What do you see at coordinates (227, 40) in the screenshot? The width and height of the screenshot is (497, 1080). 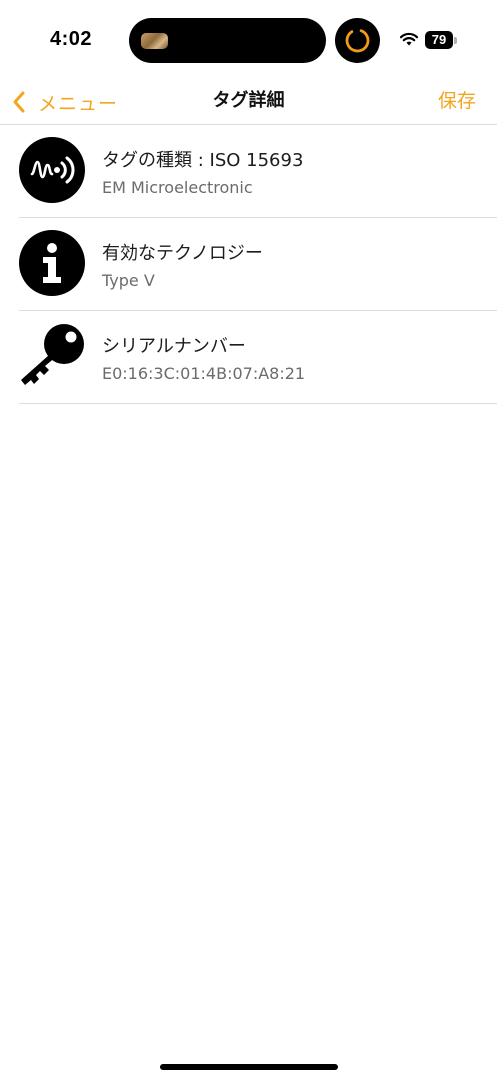 I see `dynamic-island` at bounding box center [227, 40].